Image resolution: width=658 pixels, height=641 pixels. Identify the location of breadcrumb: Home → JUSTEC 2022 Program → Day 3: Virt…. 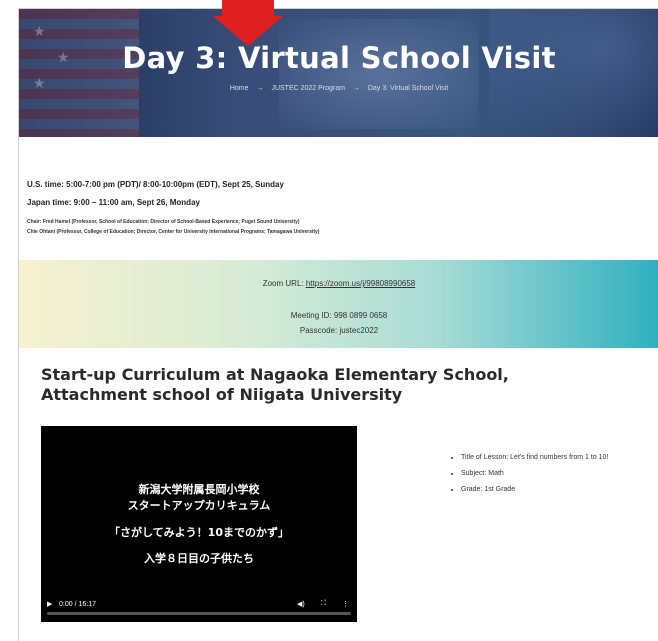
(338, 88).